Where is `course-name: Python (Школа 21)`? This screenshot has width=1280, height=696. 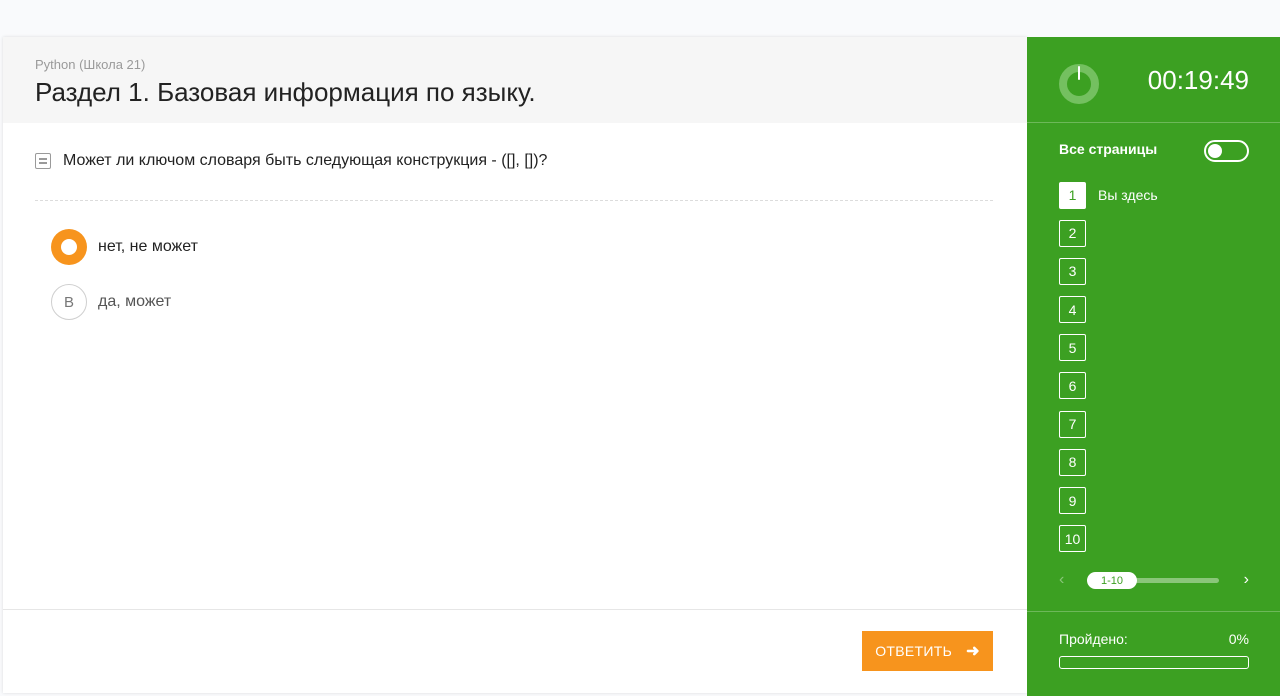
course-name: Python (Школа 21) is located at coordinates (90, 64).